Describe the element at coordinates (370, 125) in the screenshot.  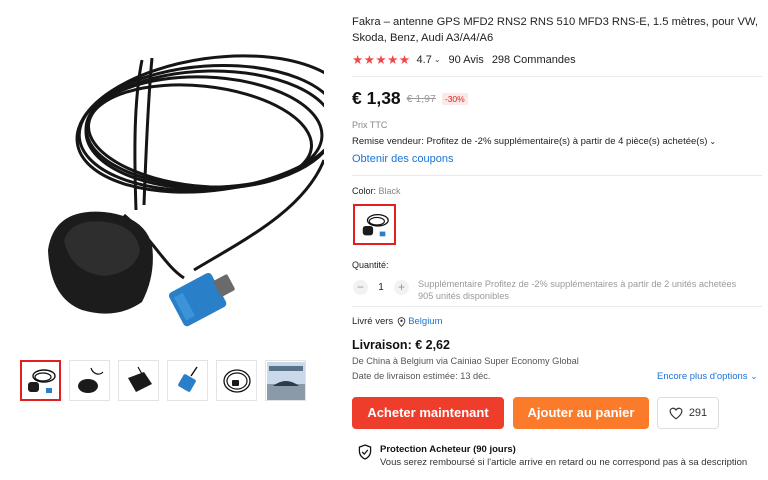
I see `tax-note: Prix TTC` at that location.